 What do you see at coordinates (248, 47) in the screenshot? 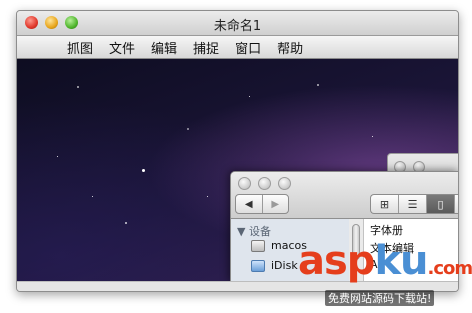
I see `menu-item-window: 窗口` at bounding box center [248, 47].